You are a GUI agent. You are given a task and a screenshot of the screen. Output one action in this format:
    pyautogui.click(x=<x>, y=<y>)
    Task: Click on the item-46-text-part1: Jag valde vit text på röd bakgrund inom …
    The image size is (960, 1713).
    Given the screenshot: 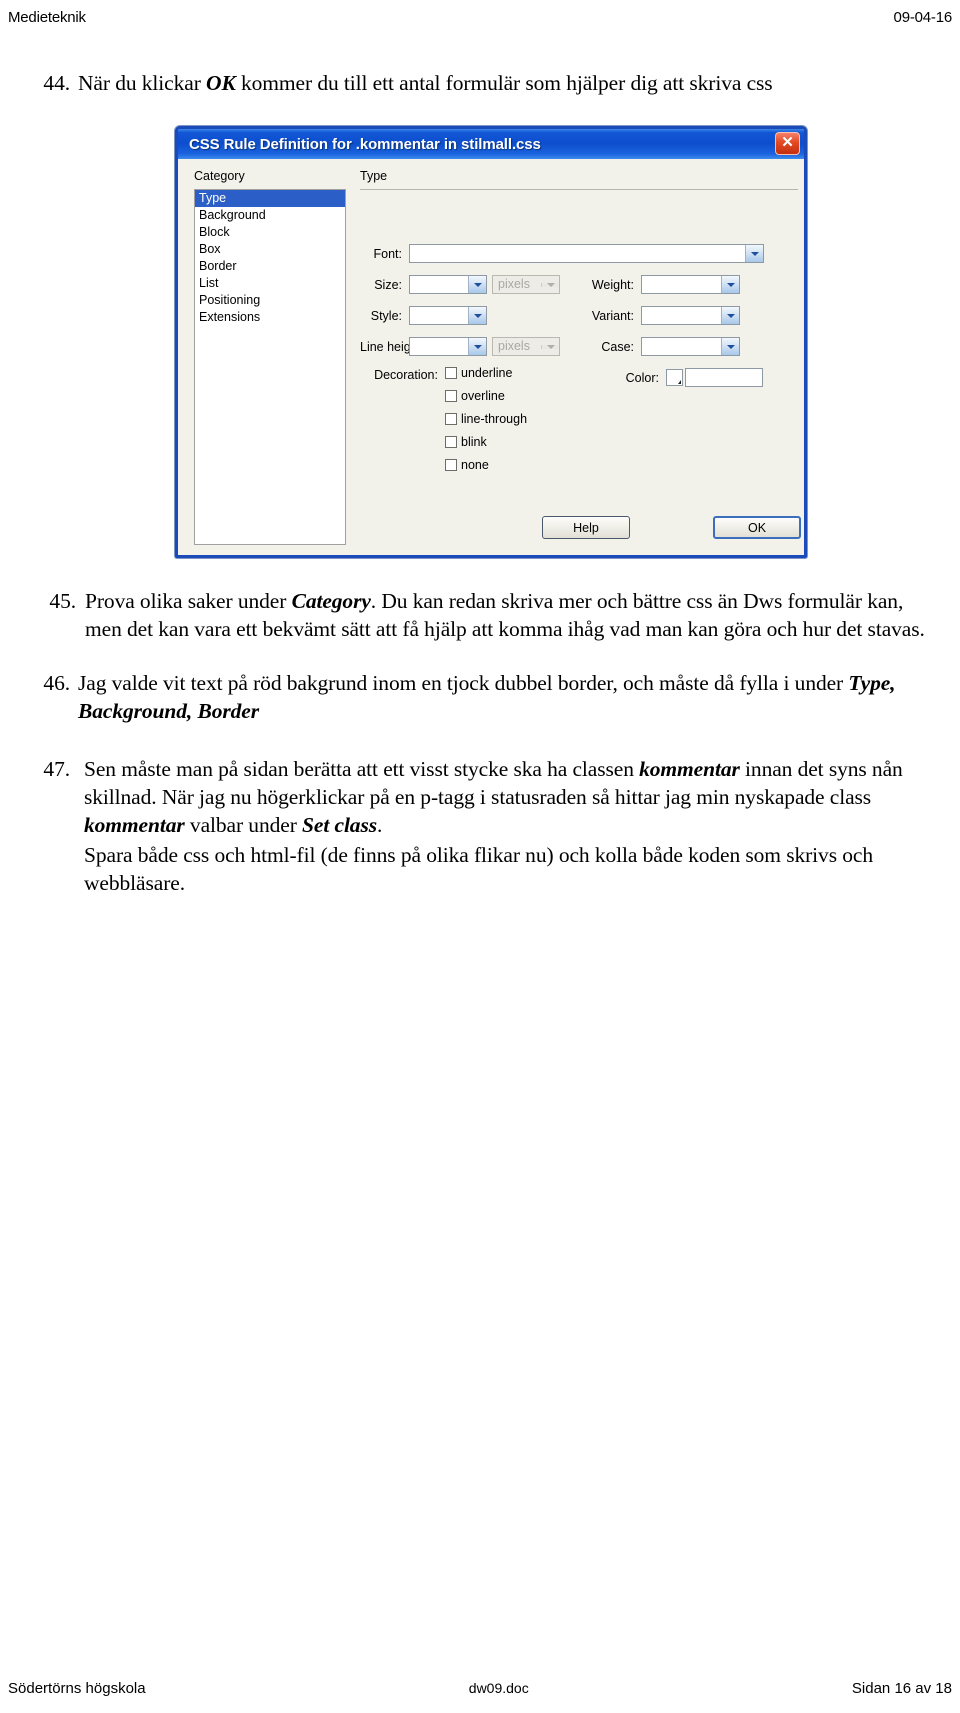 What is the action you would take?
    pyautogui.click(x=463, y=682)
    